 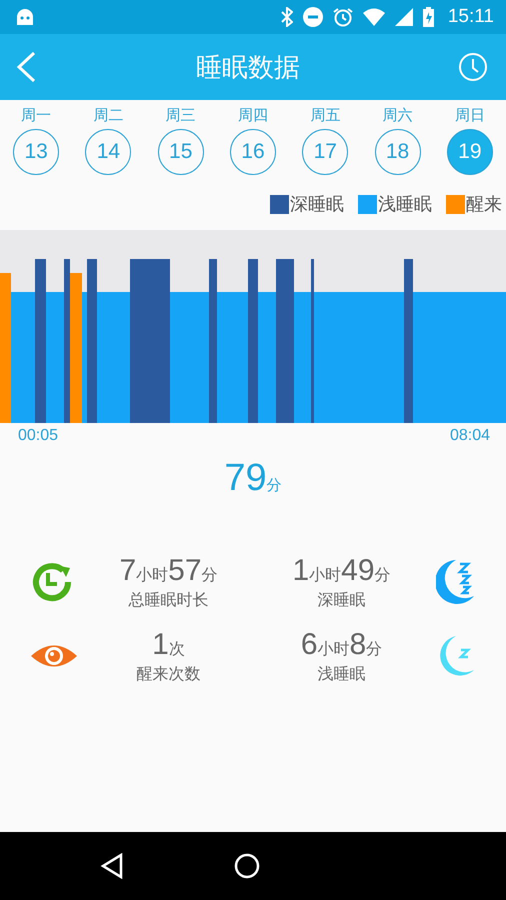 What do you see at coordinates (248, 68) in the screenshot?
I see `page-title: 睡眠数据` at bounding box center [248, 68].